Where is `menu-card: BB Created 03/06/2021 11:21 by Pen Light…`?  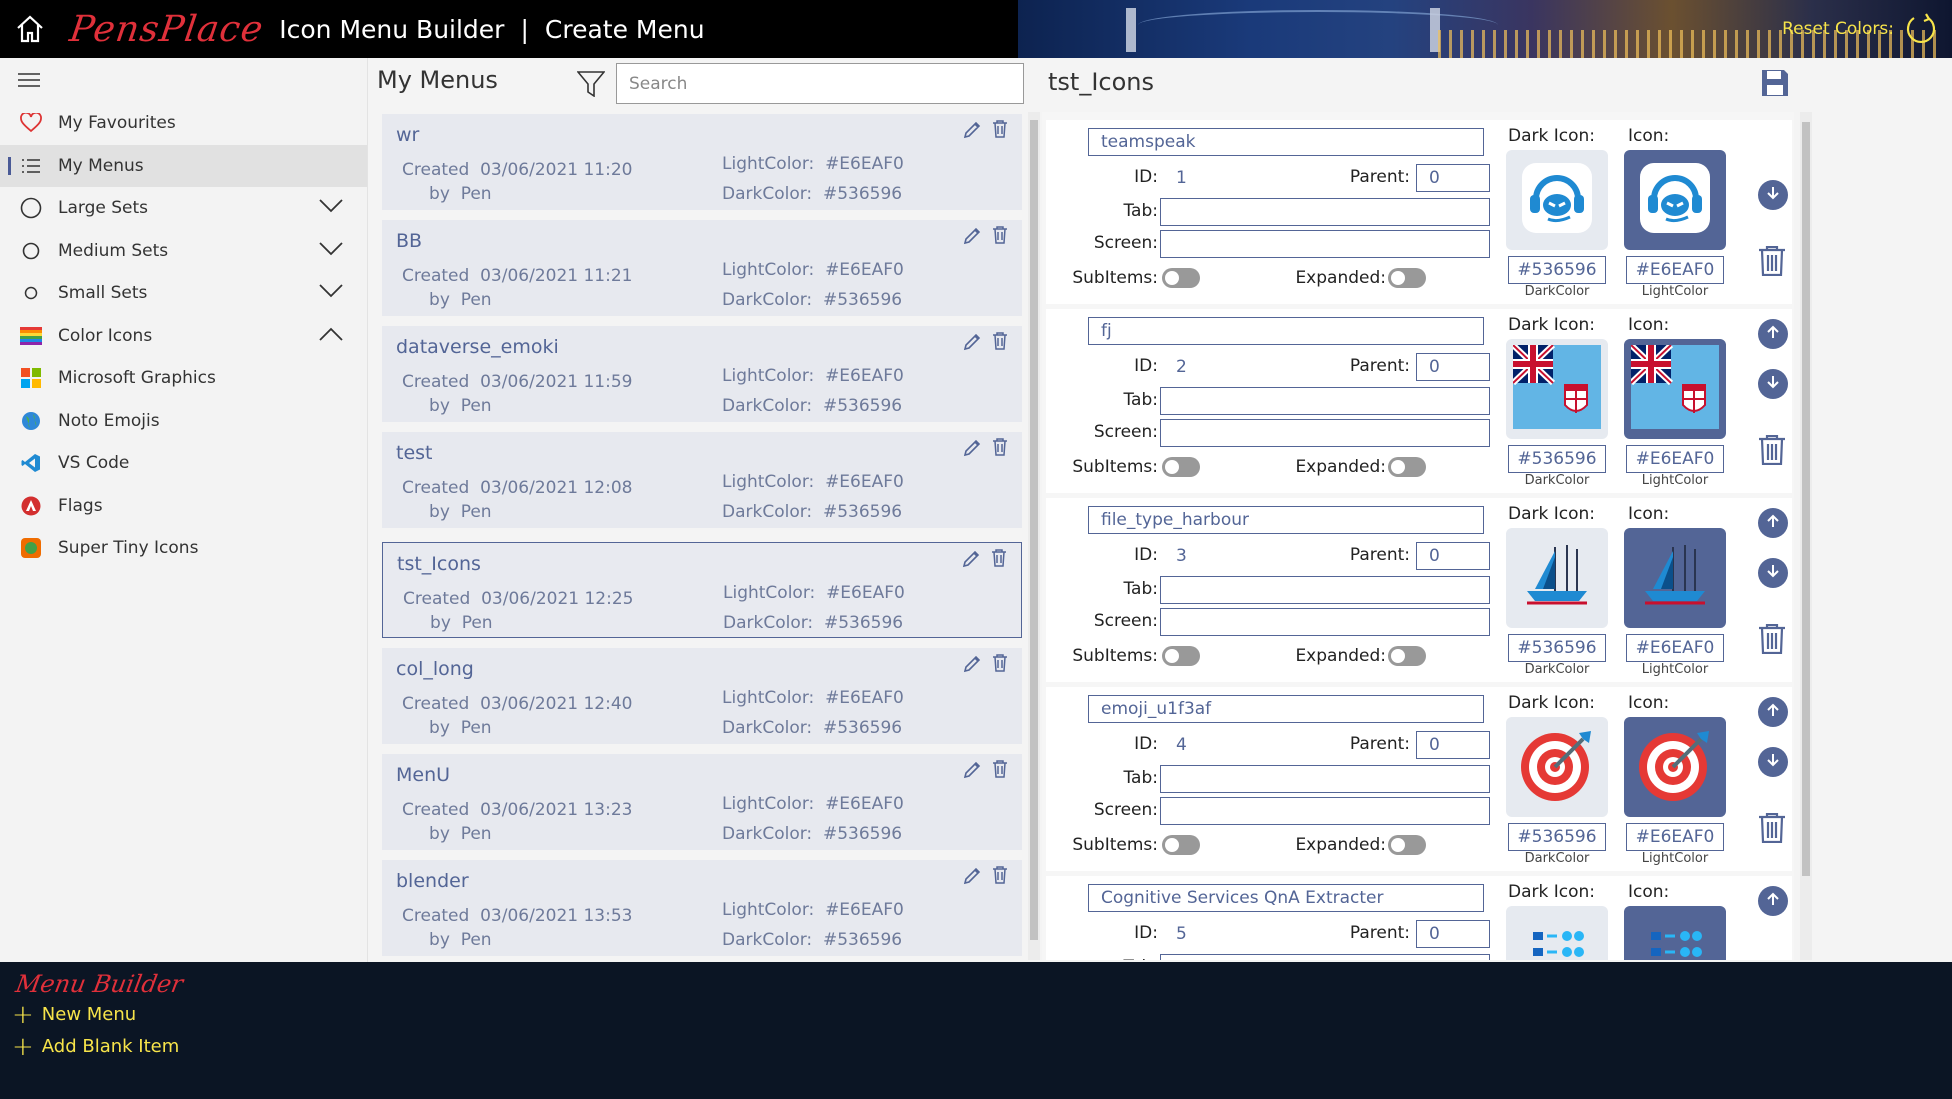
menu-card: BB Created 03/06/2021 11:21 by Pen Light… is located at coordinates (702, 268).